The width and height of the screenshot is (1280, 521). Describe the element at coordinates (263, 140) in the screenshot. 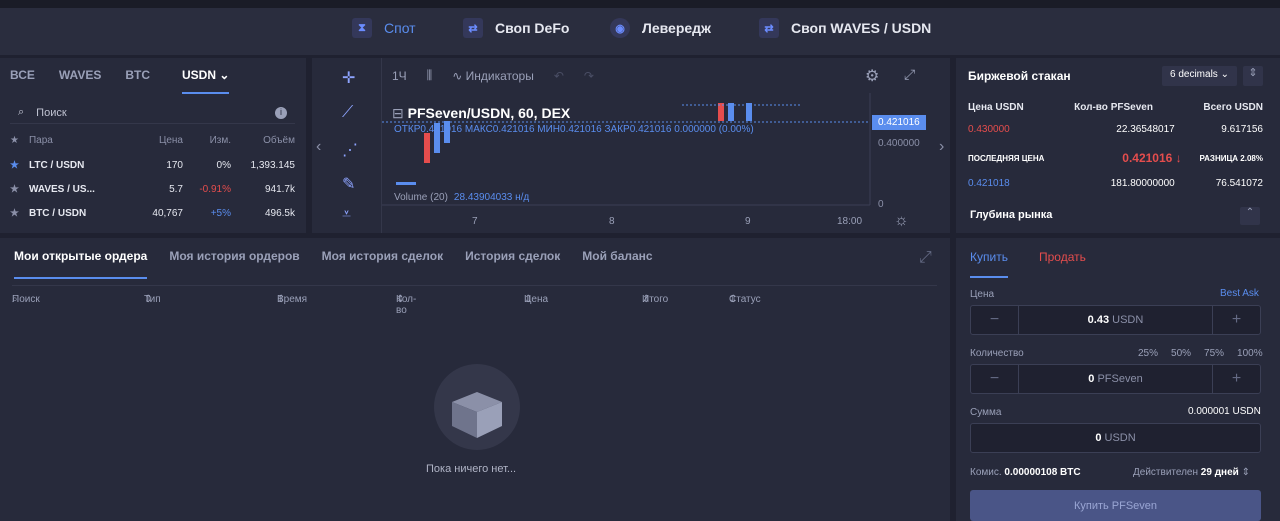

I see `col-volume: Объём` at that location.